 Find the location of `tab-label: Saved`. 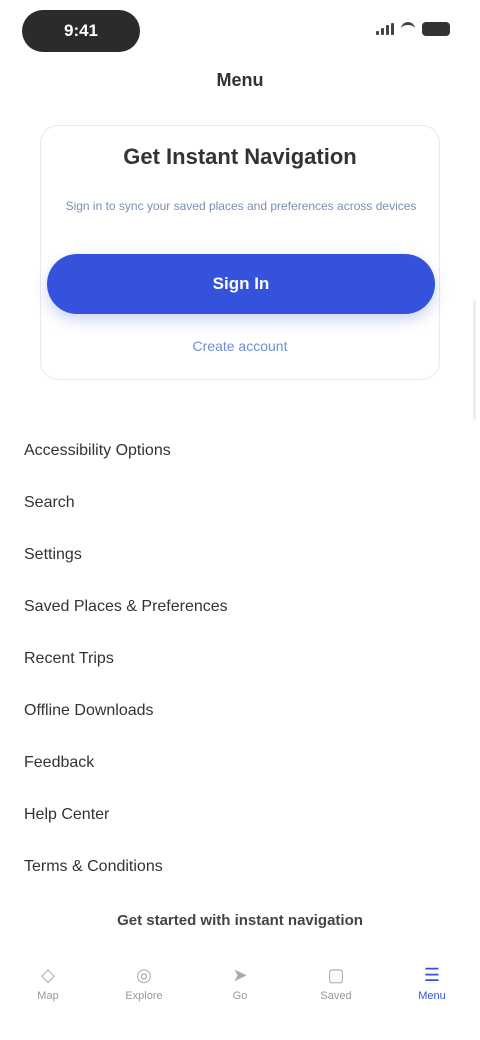

tab-label: Saved is located at coordinates (336, 996).